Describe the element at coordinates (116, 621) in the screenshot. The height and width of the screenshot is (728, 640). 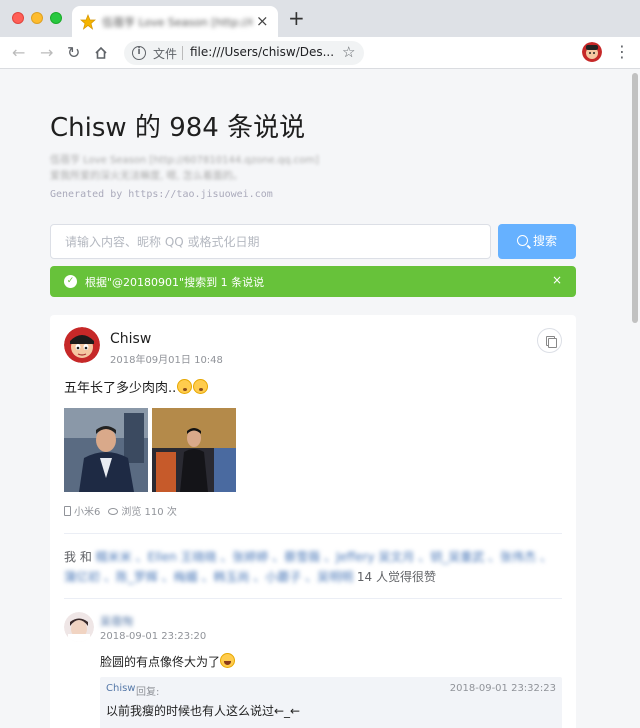
I see `commenter-name: 吴蓓恂` at that location.